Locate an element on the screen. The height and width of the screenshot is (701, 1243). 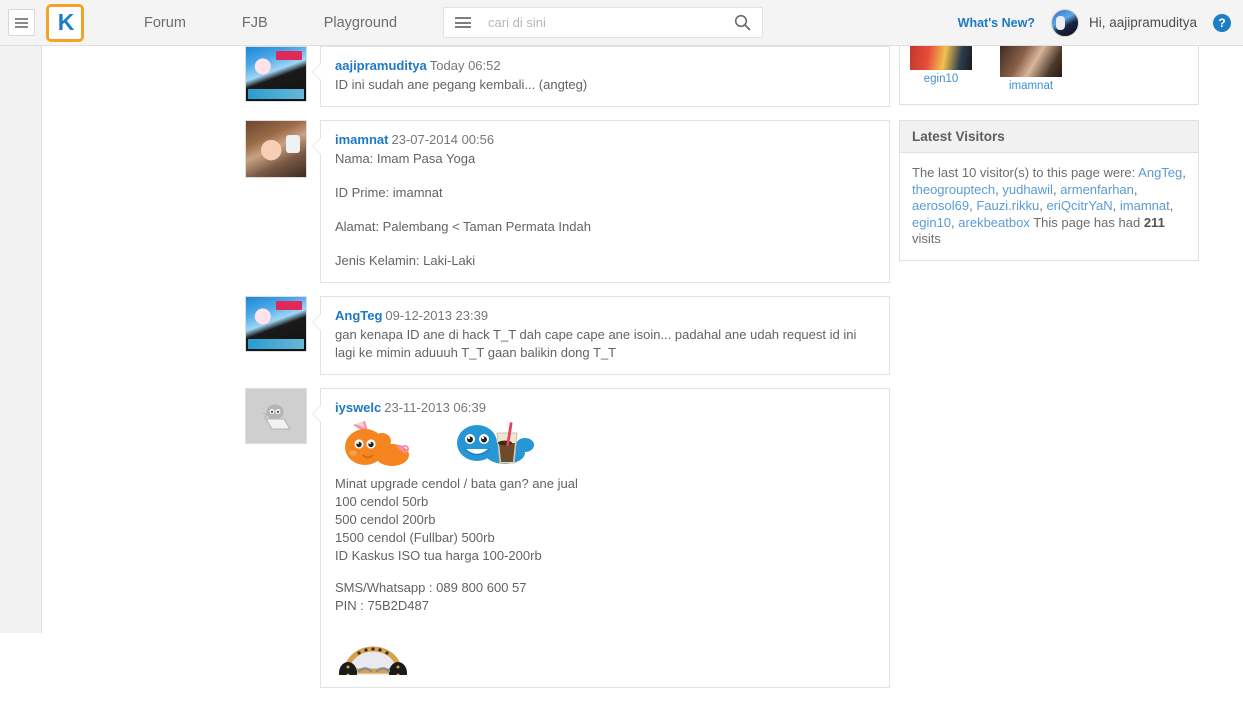
emoticon-row is located at coordinates (605, 445).